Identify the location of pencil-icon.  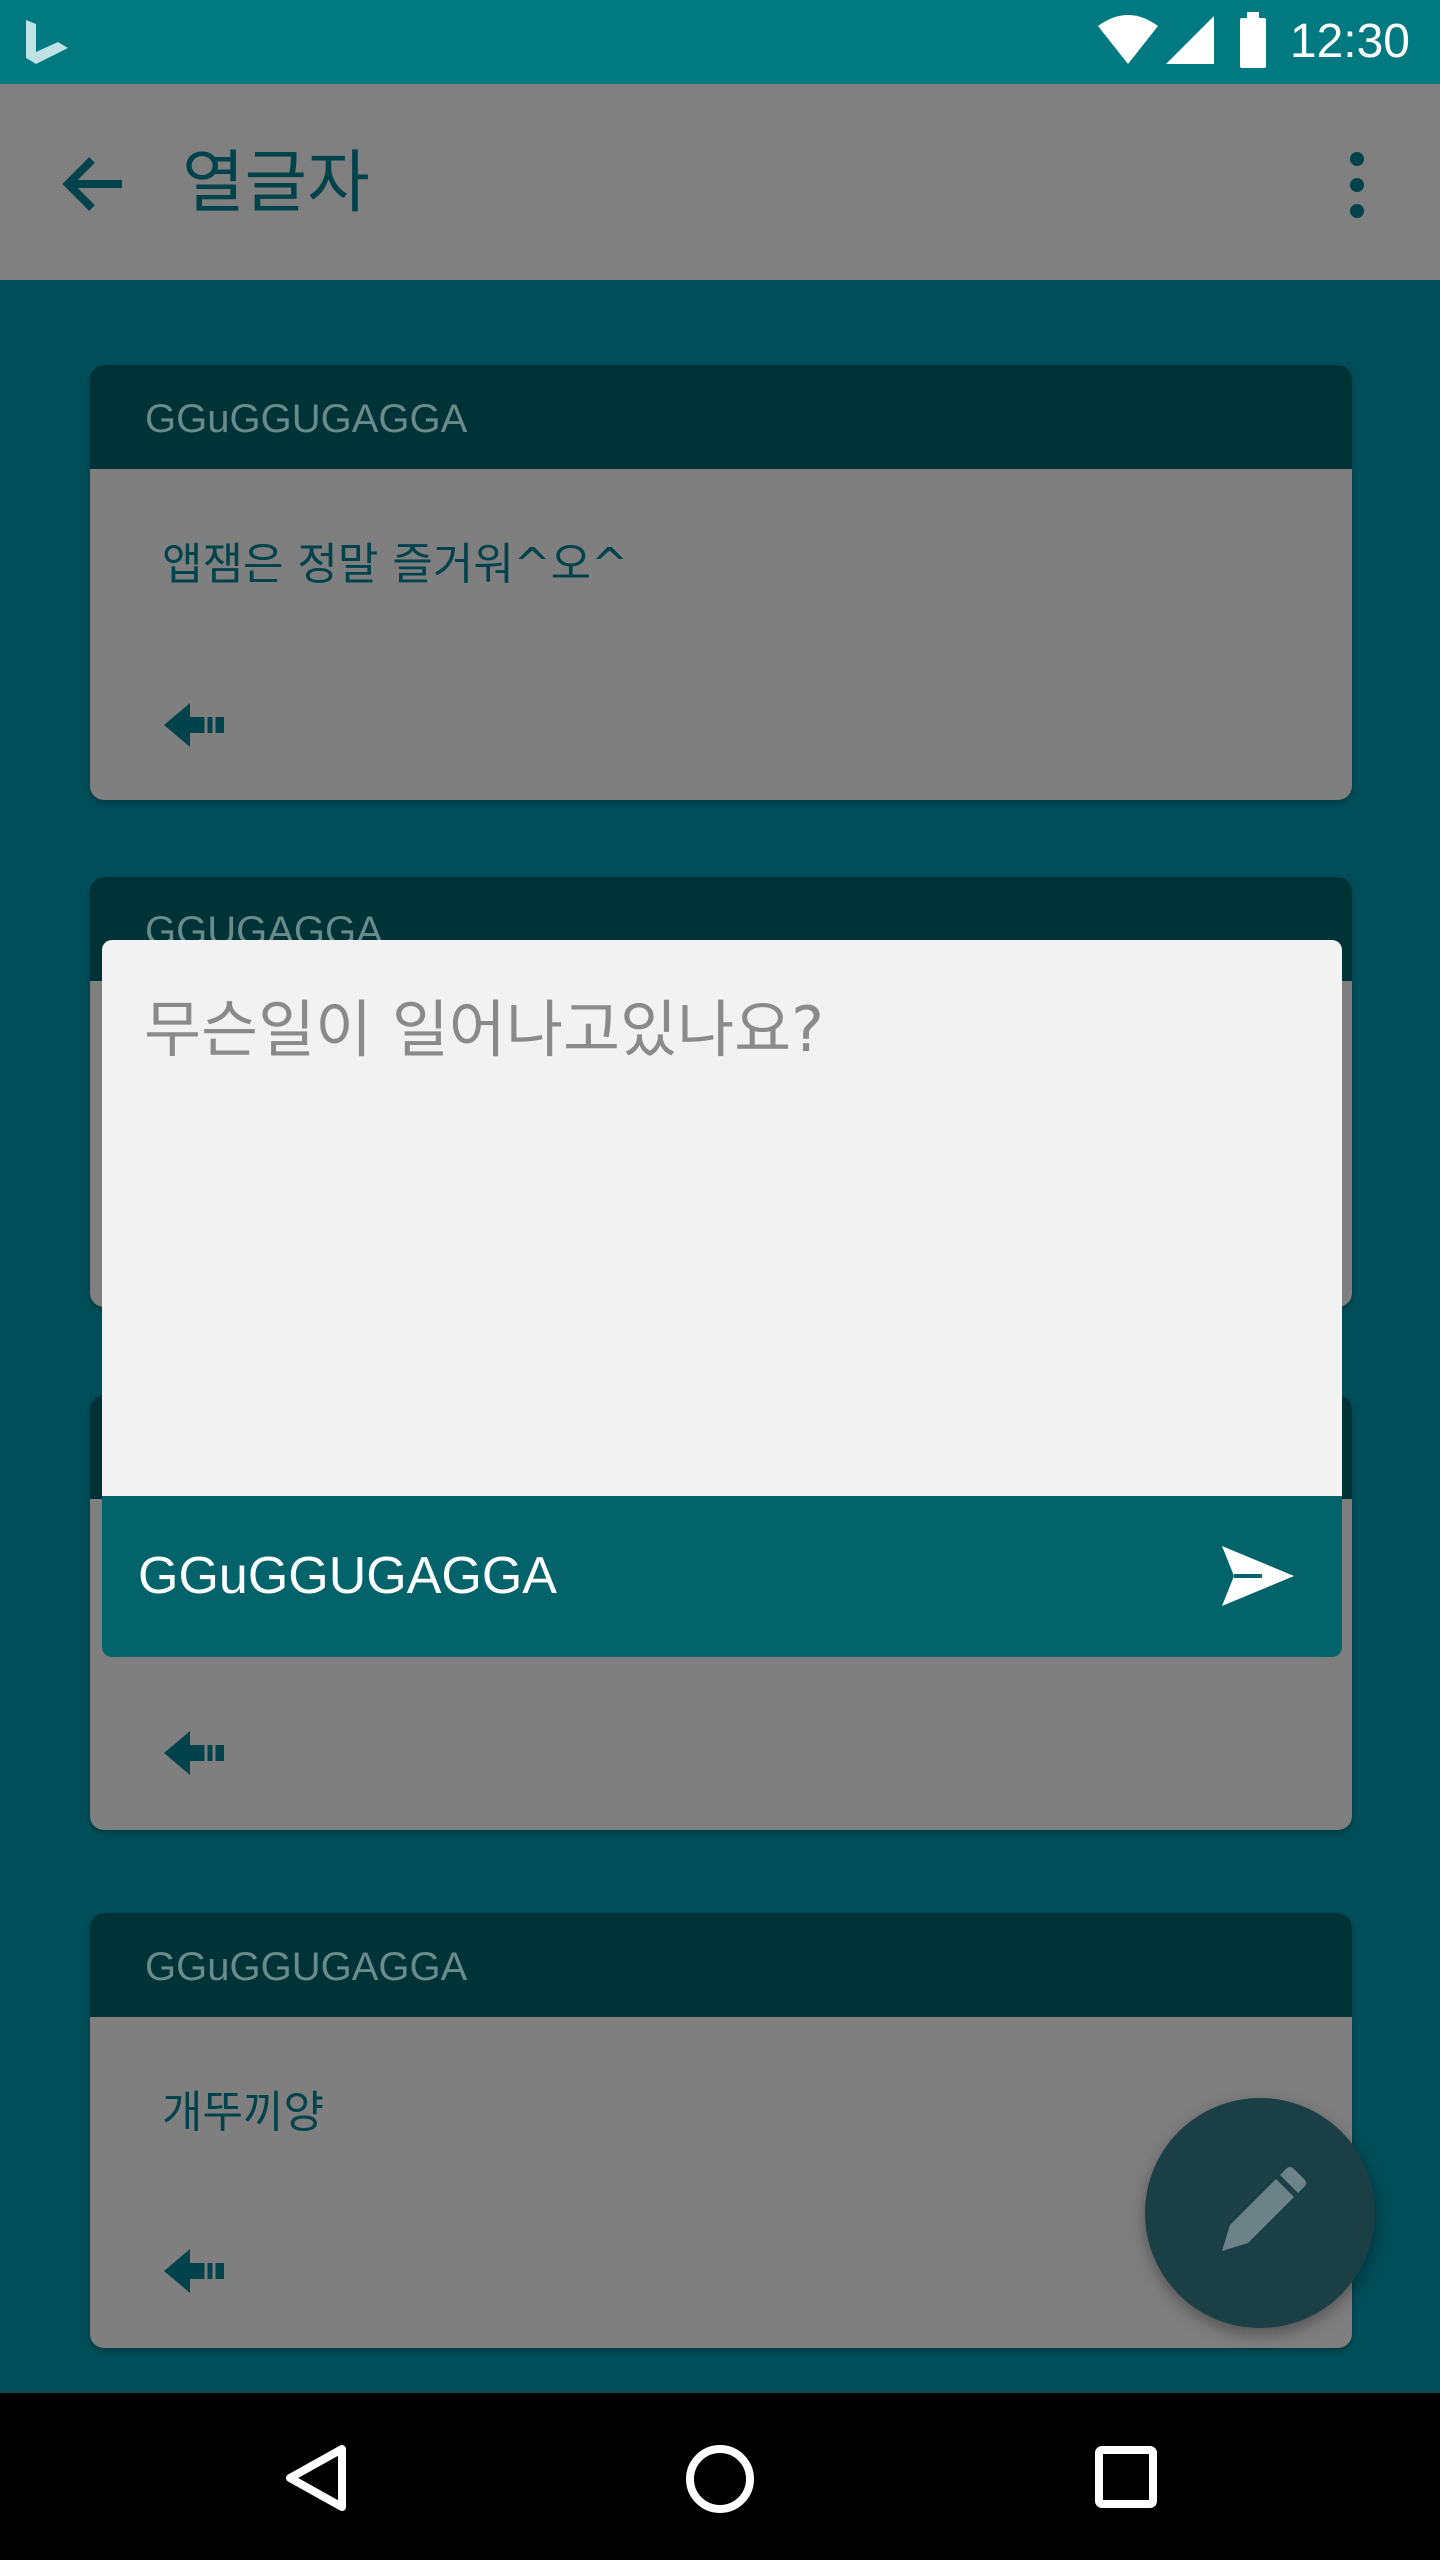
(1264, 2209).